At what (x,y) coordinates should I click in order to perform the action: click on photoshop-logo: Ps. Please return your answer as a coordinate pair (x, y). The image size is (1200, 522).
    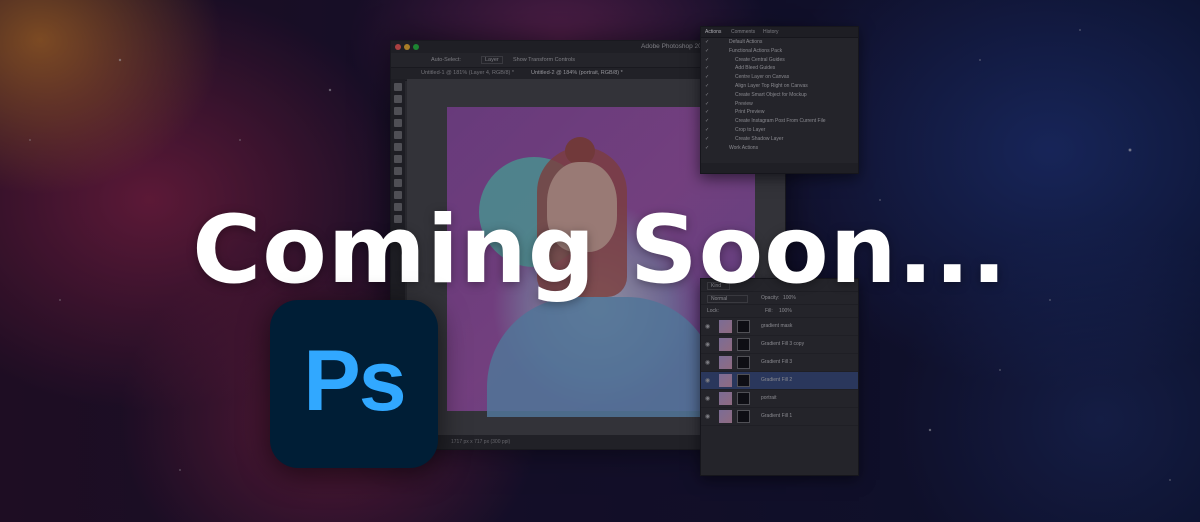
    Looking at the image, I should click on (354, 384).